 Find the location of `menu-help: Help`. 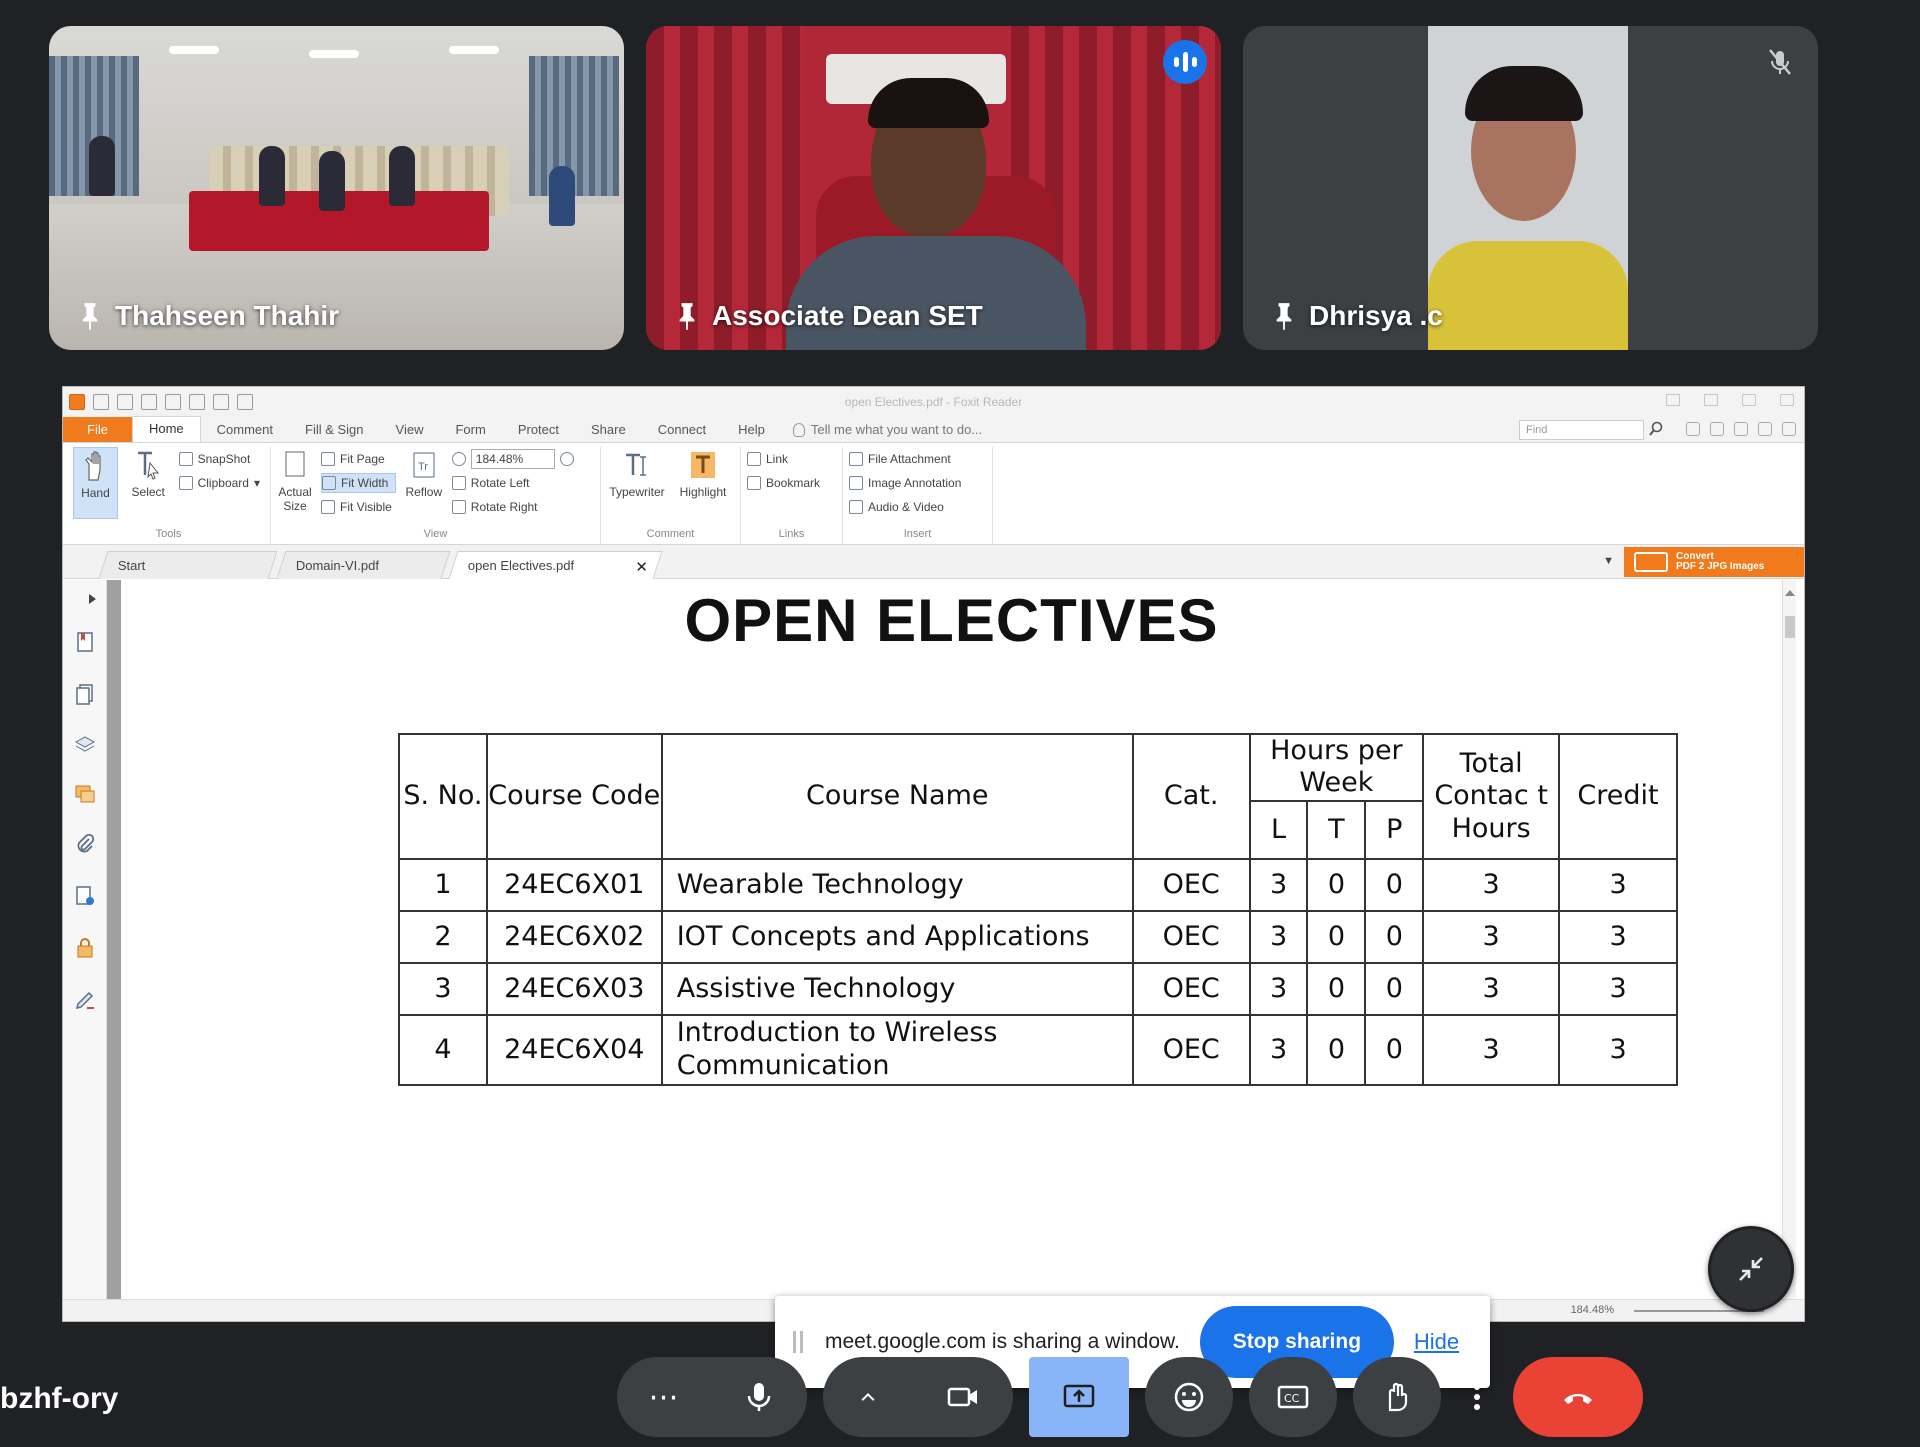

menu-help: Help is located at coordinates (751, 432).